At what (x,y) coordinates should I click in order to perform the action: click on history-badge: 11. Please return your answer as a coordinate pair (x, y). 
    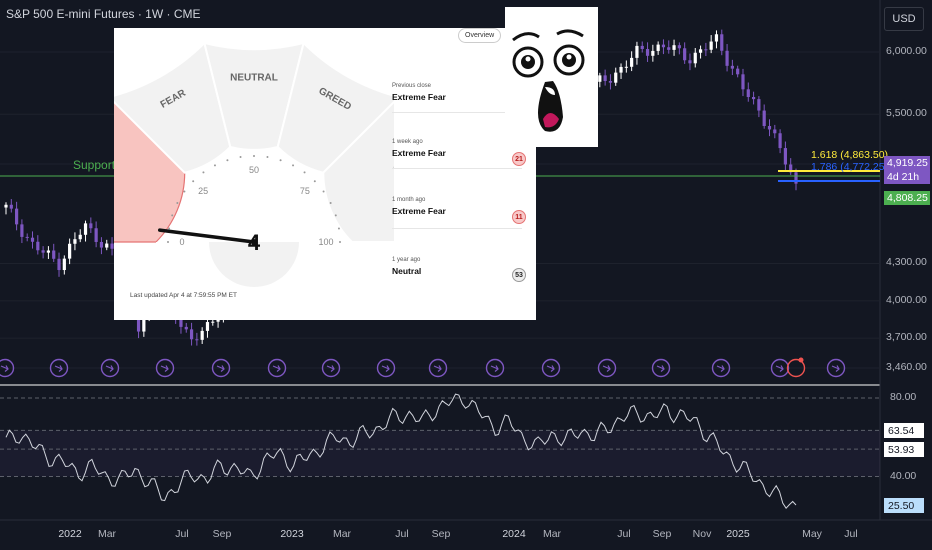
    Looking at the image, I should click on (519, 217).